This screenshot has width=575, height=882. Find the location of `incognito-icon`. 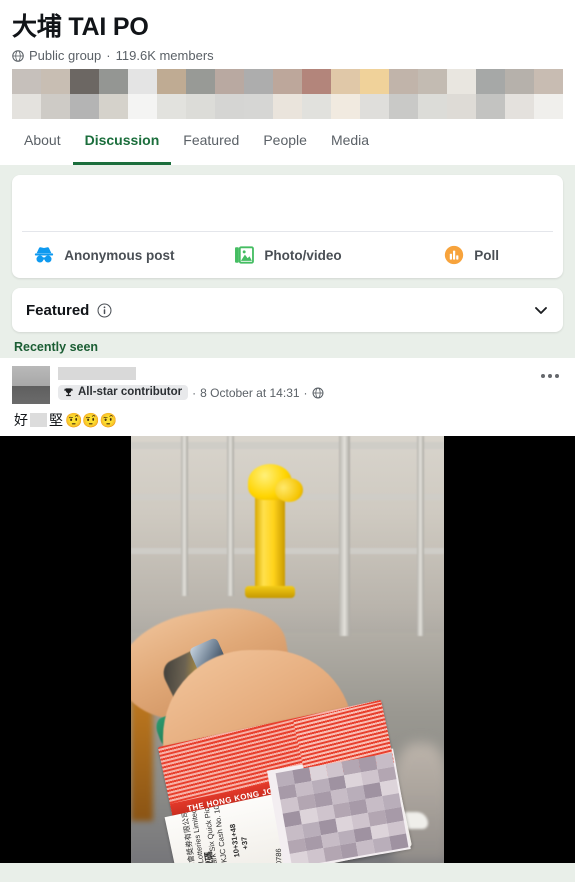

incognito-icon is located at coordinates (44, 255).